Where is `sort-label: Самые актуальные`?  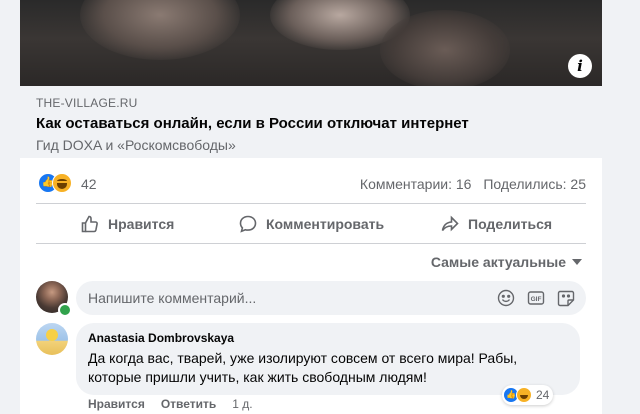
sort-label: Самые актуальные is located at coordinates (498, 262).